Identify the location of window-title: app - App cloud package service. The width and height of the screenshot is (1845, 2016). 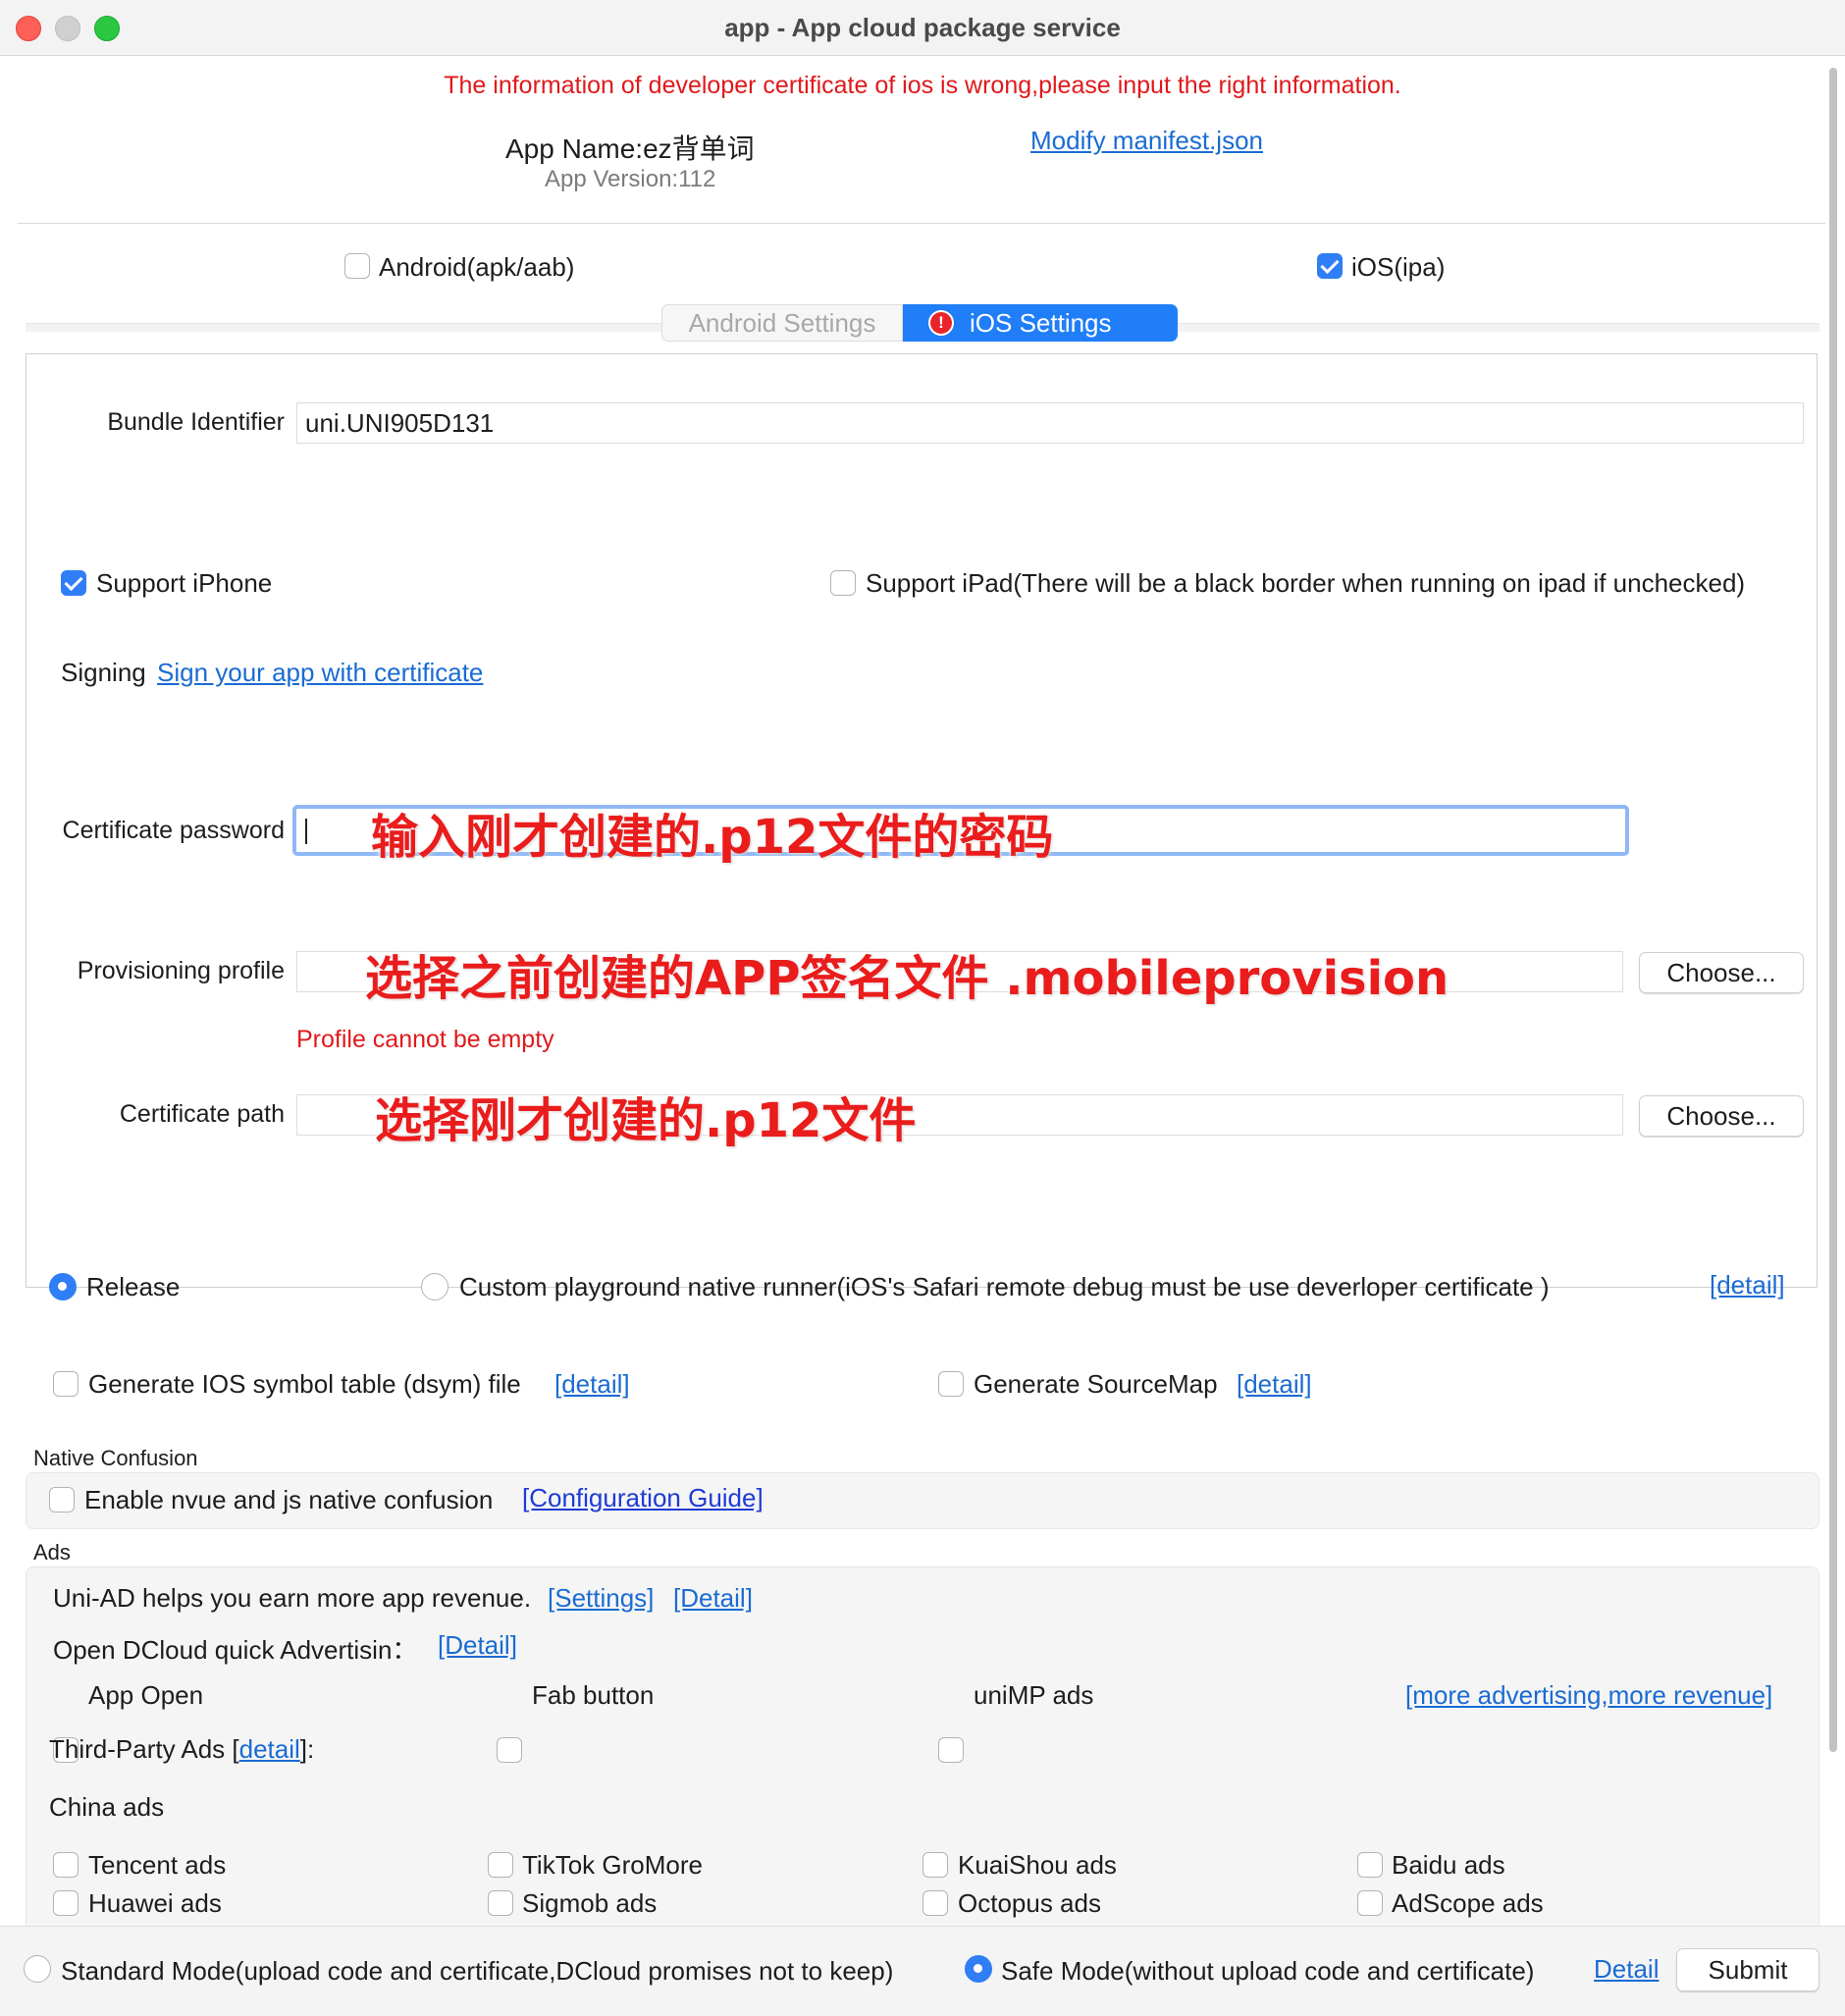
(922, 27).